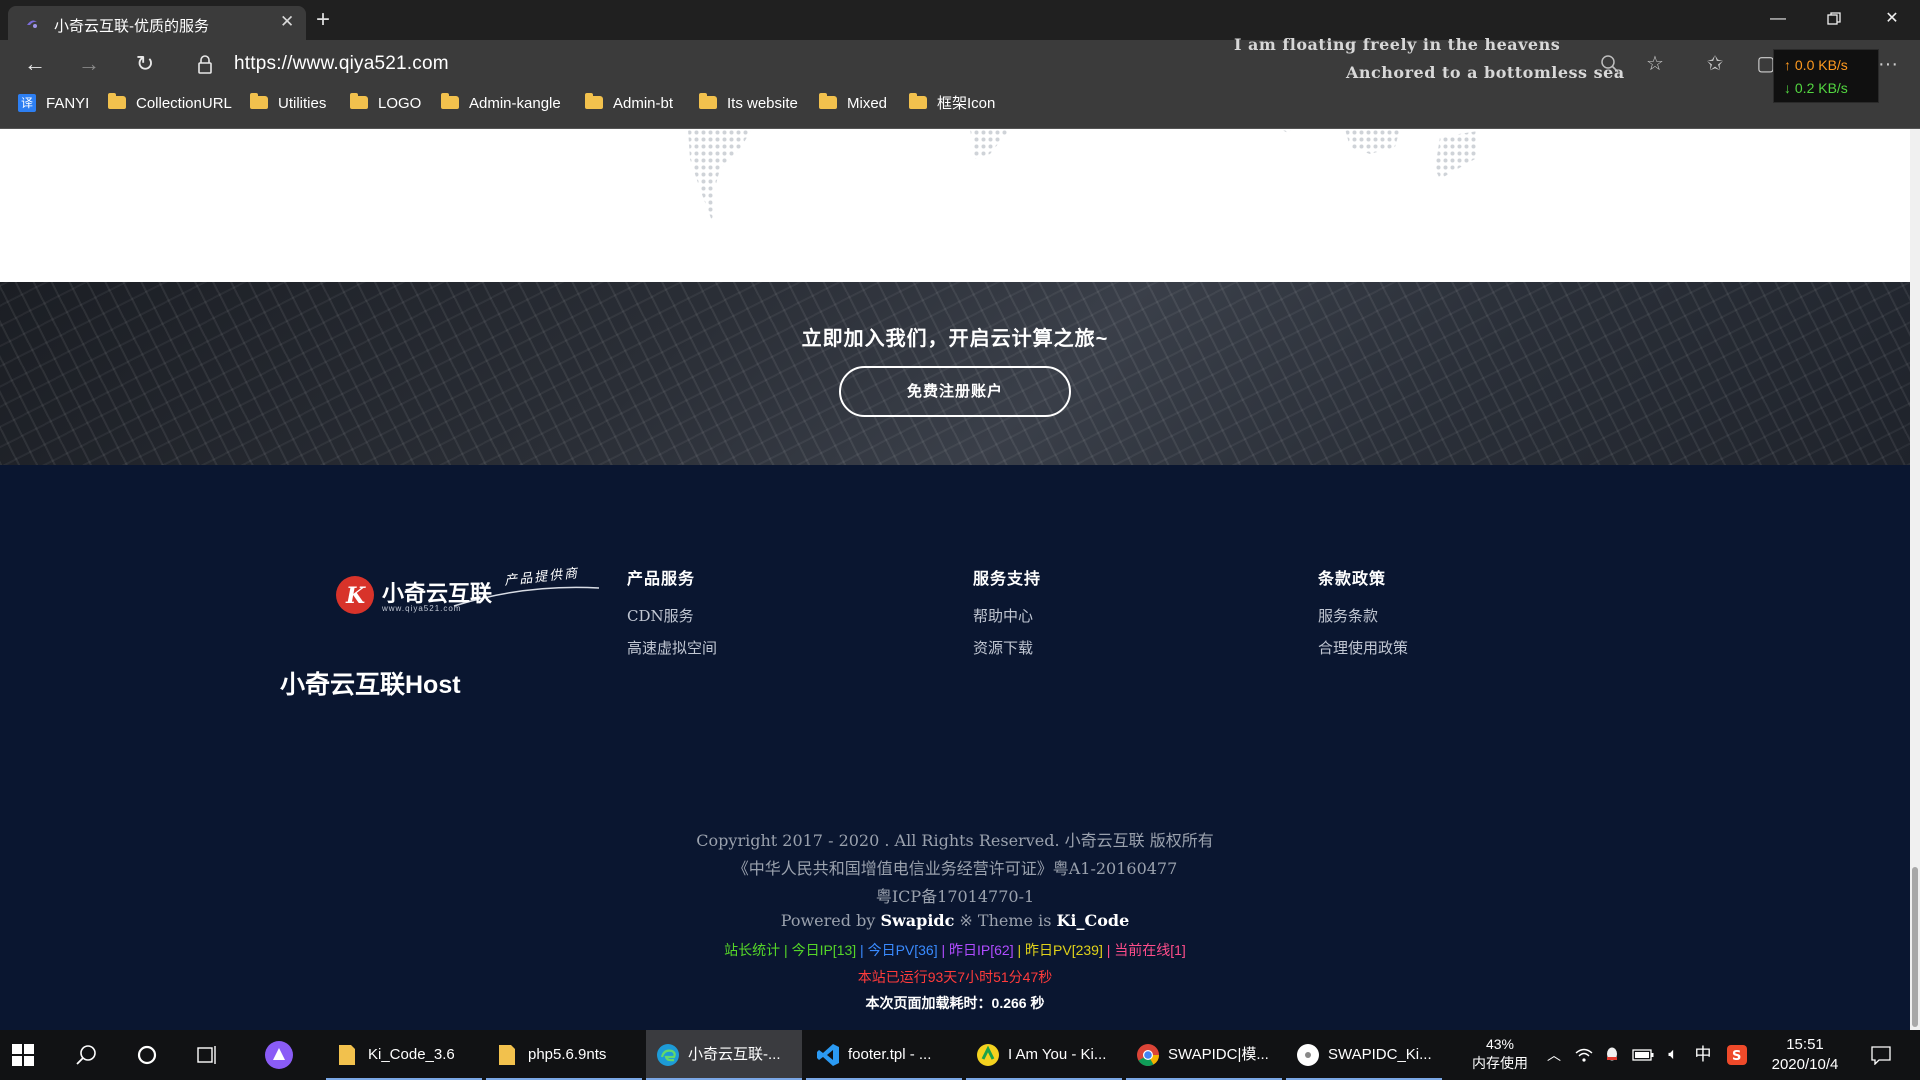  I want to click on refresh-icon: ↻, so click(145, 64).